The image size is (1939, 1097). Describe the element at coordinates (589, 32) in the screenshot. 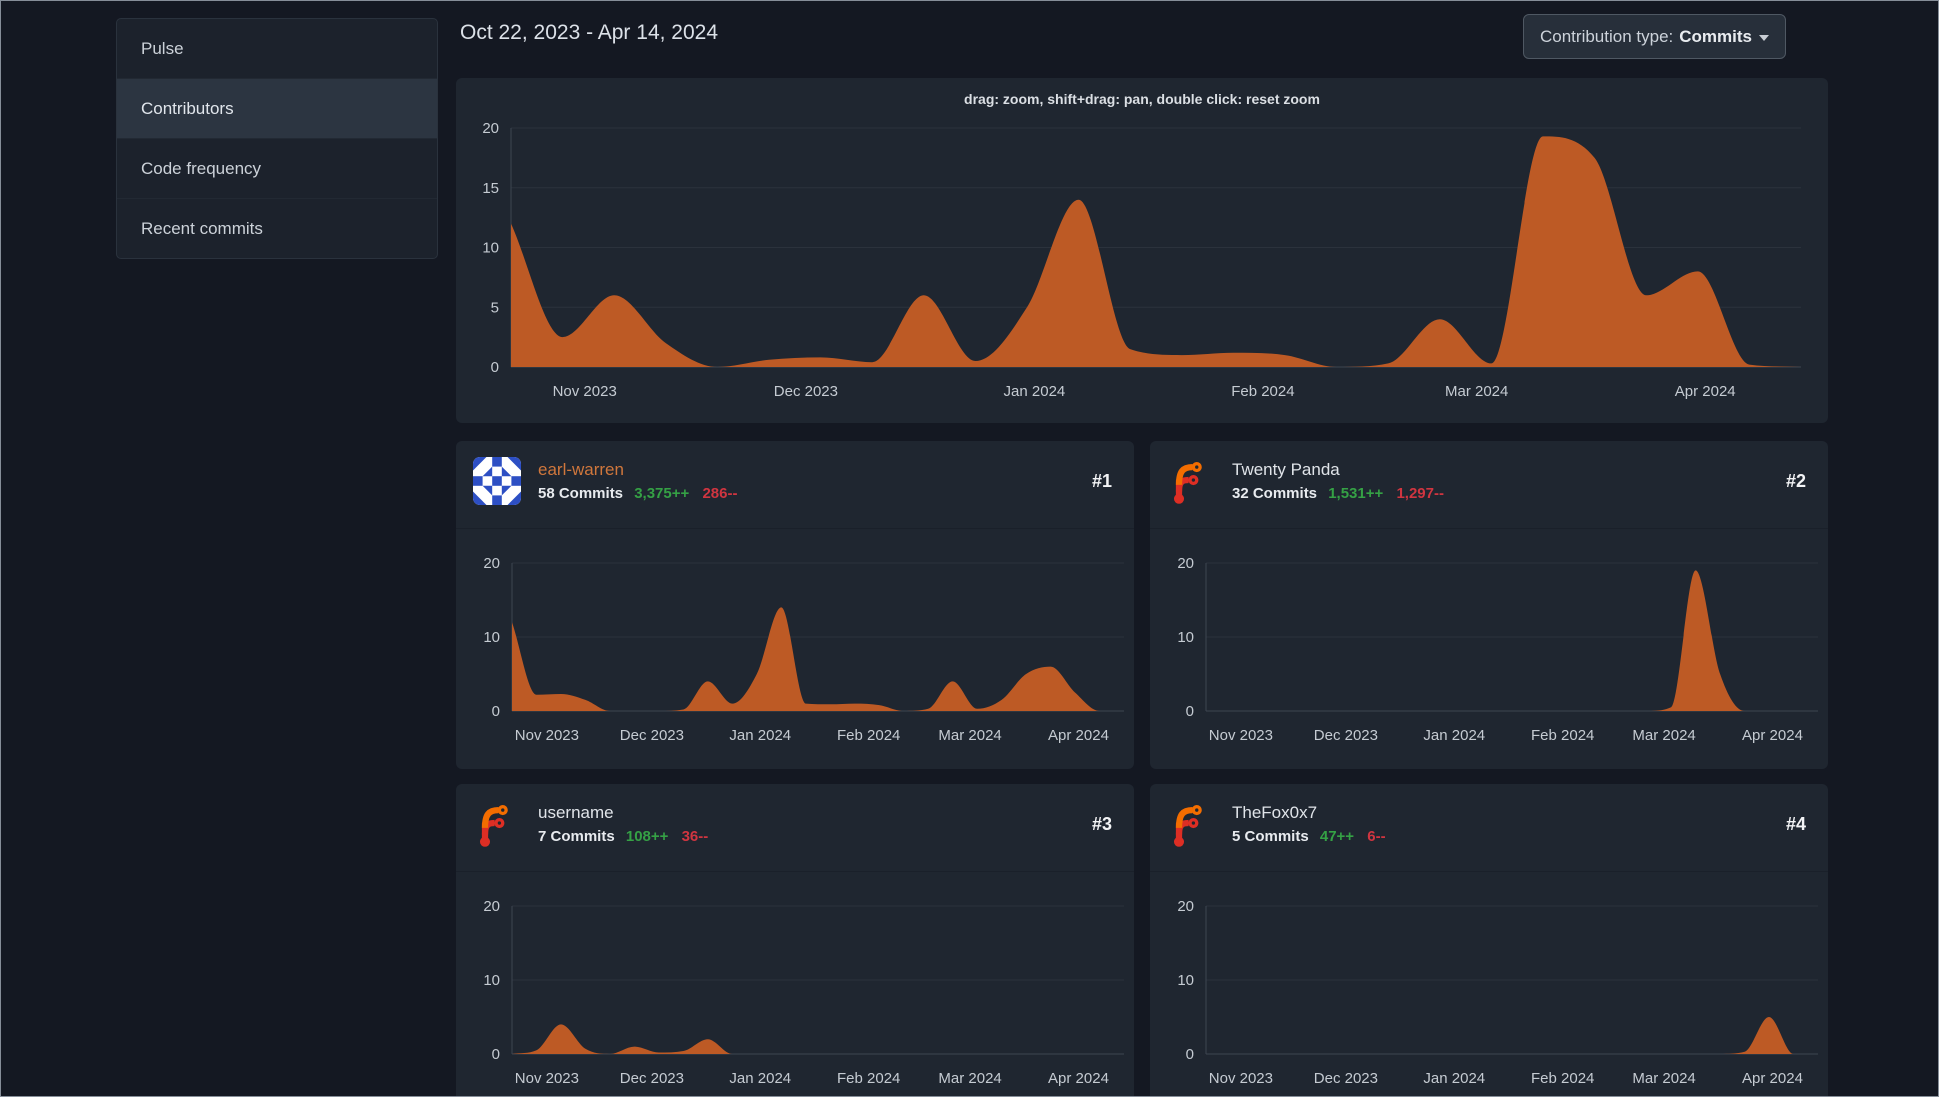

I see `date-range-title: Oct 22, 2023 - Apr 14, 2024` at that location.